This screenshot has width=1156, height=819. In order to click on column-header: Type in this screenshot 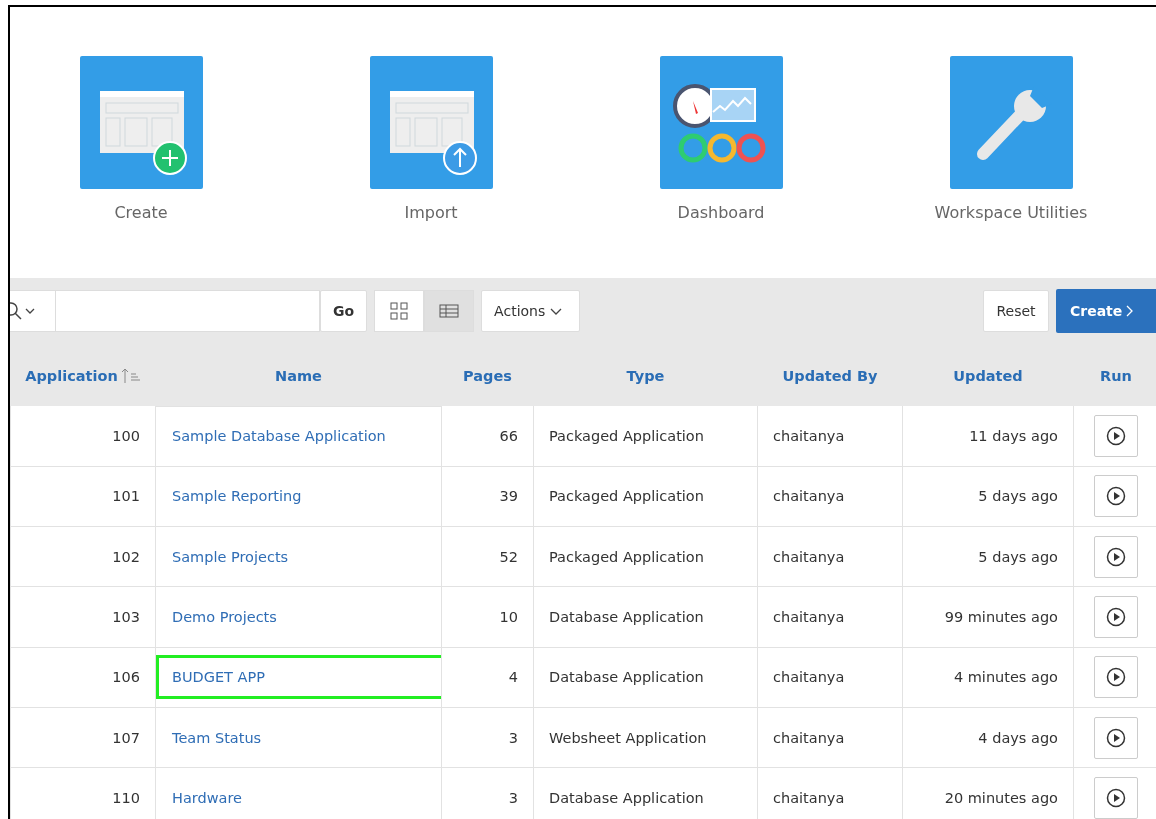, I will do `click(645, 376)`.